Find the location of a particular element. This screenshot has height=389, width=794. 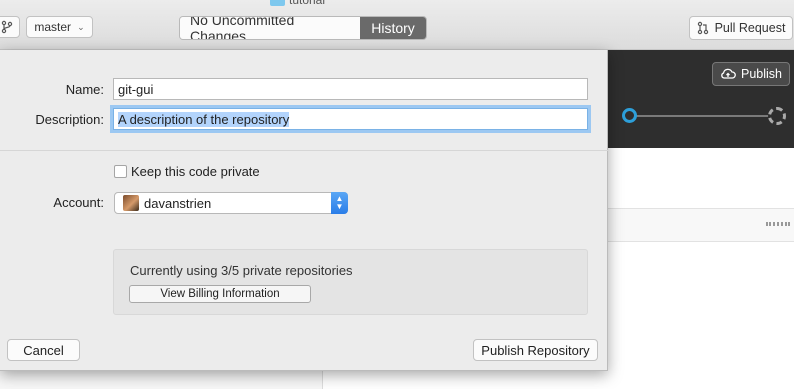

description-label: Description: is located at coordinates (69, 119).